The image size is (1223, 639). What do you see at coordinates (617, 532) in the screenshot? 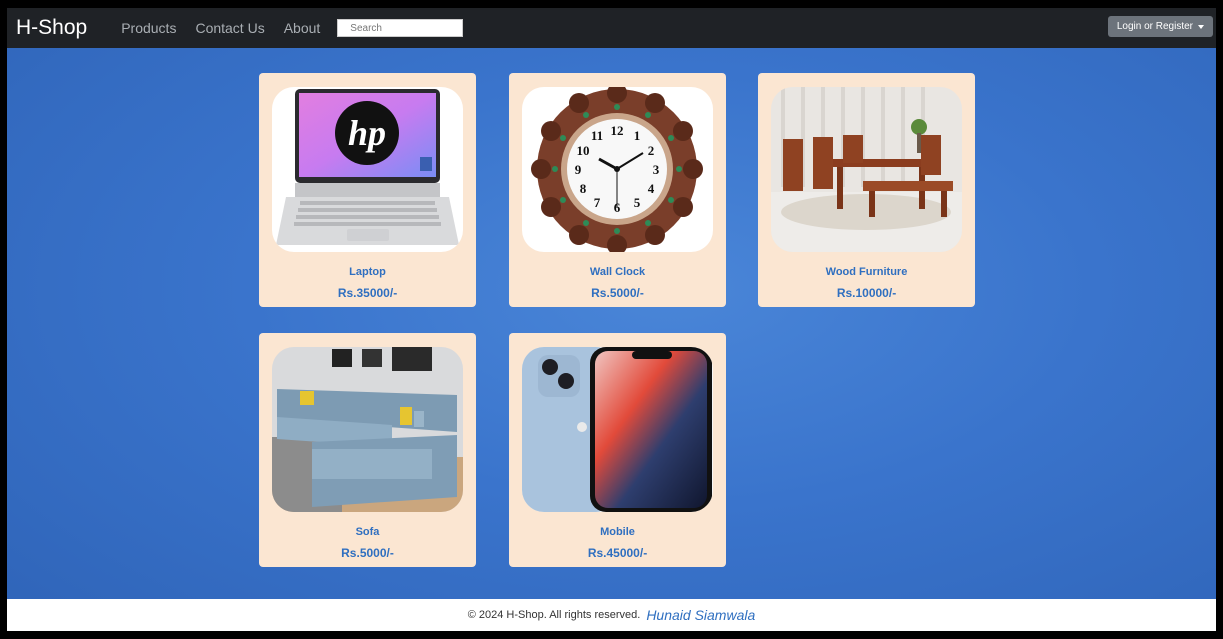
I see `product-name: Mobile` at bounding box center [617, 532].